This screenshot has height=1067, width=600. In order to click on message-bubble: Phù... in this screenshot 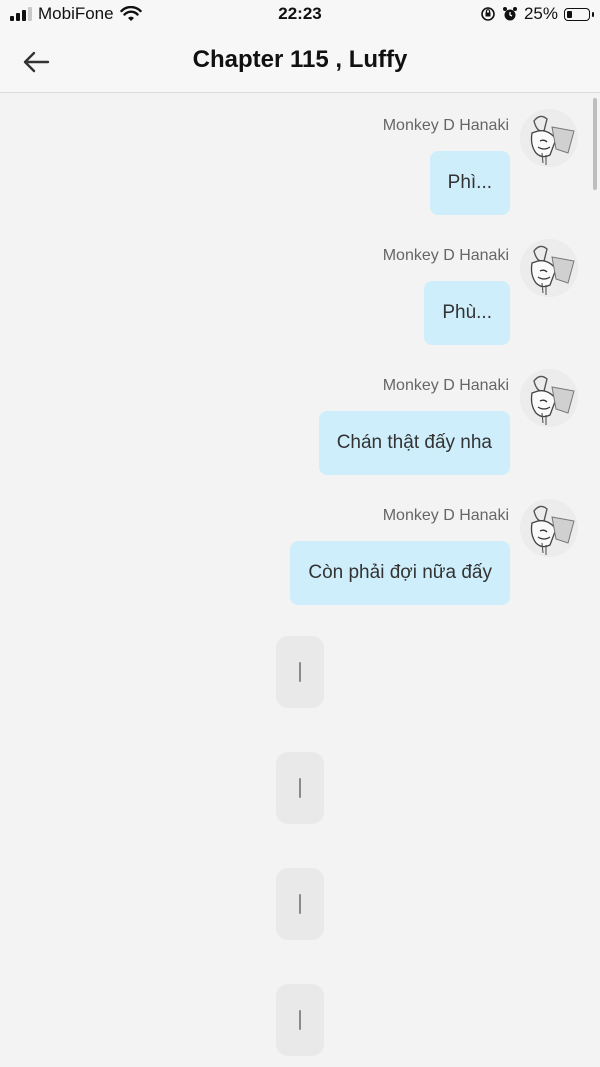, I will do `click(467, 313)`.